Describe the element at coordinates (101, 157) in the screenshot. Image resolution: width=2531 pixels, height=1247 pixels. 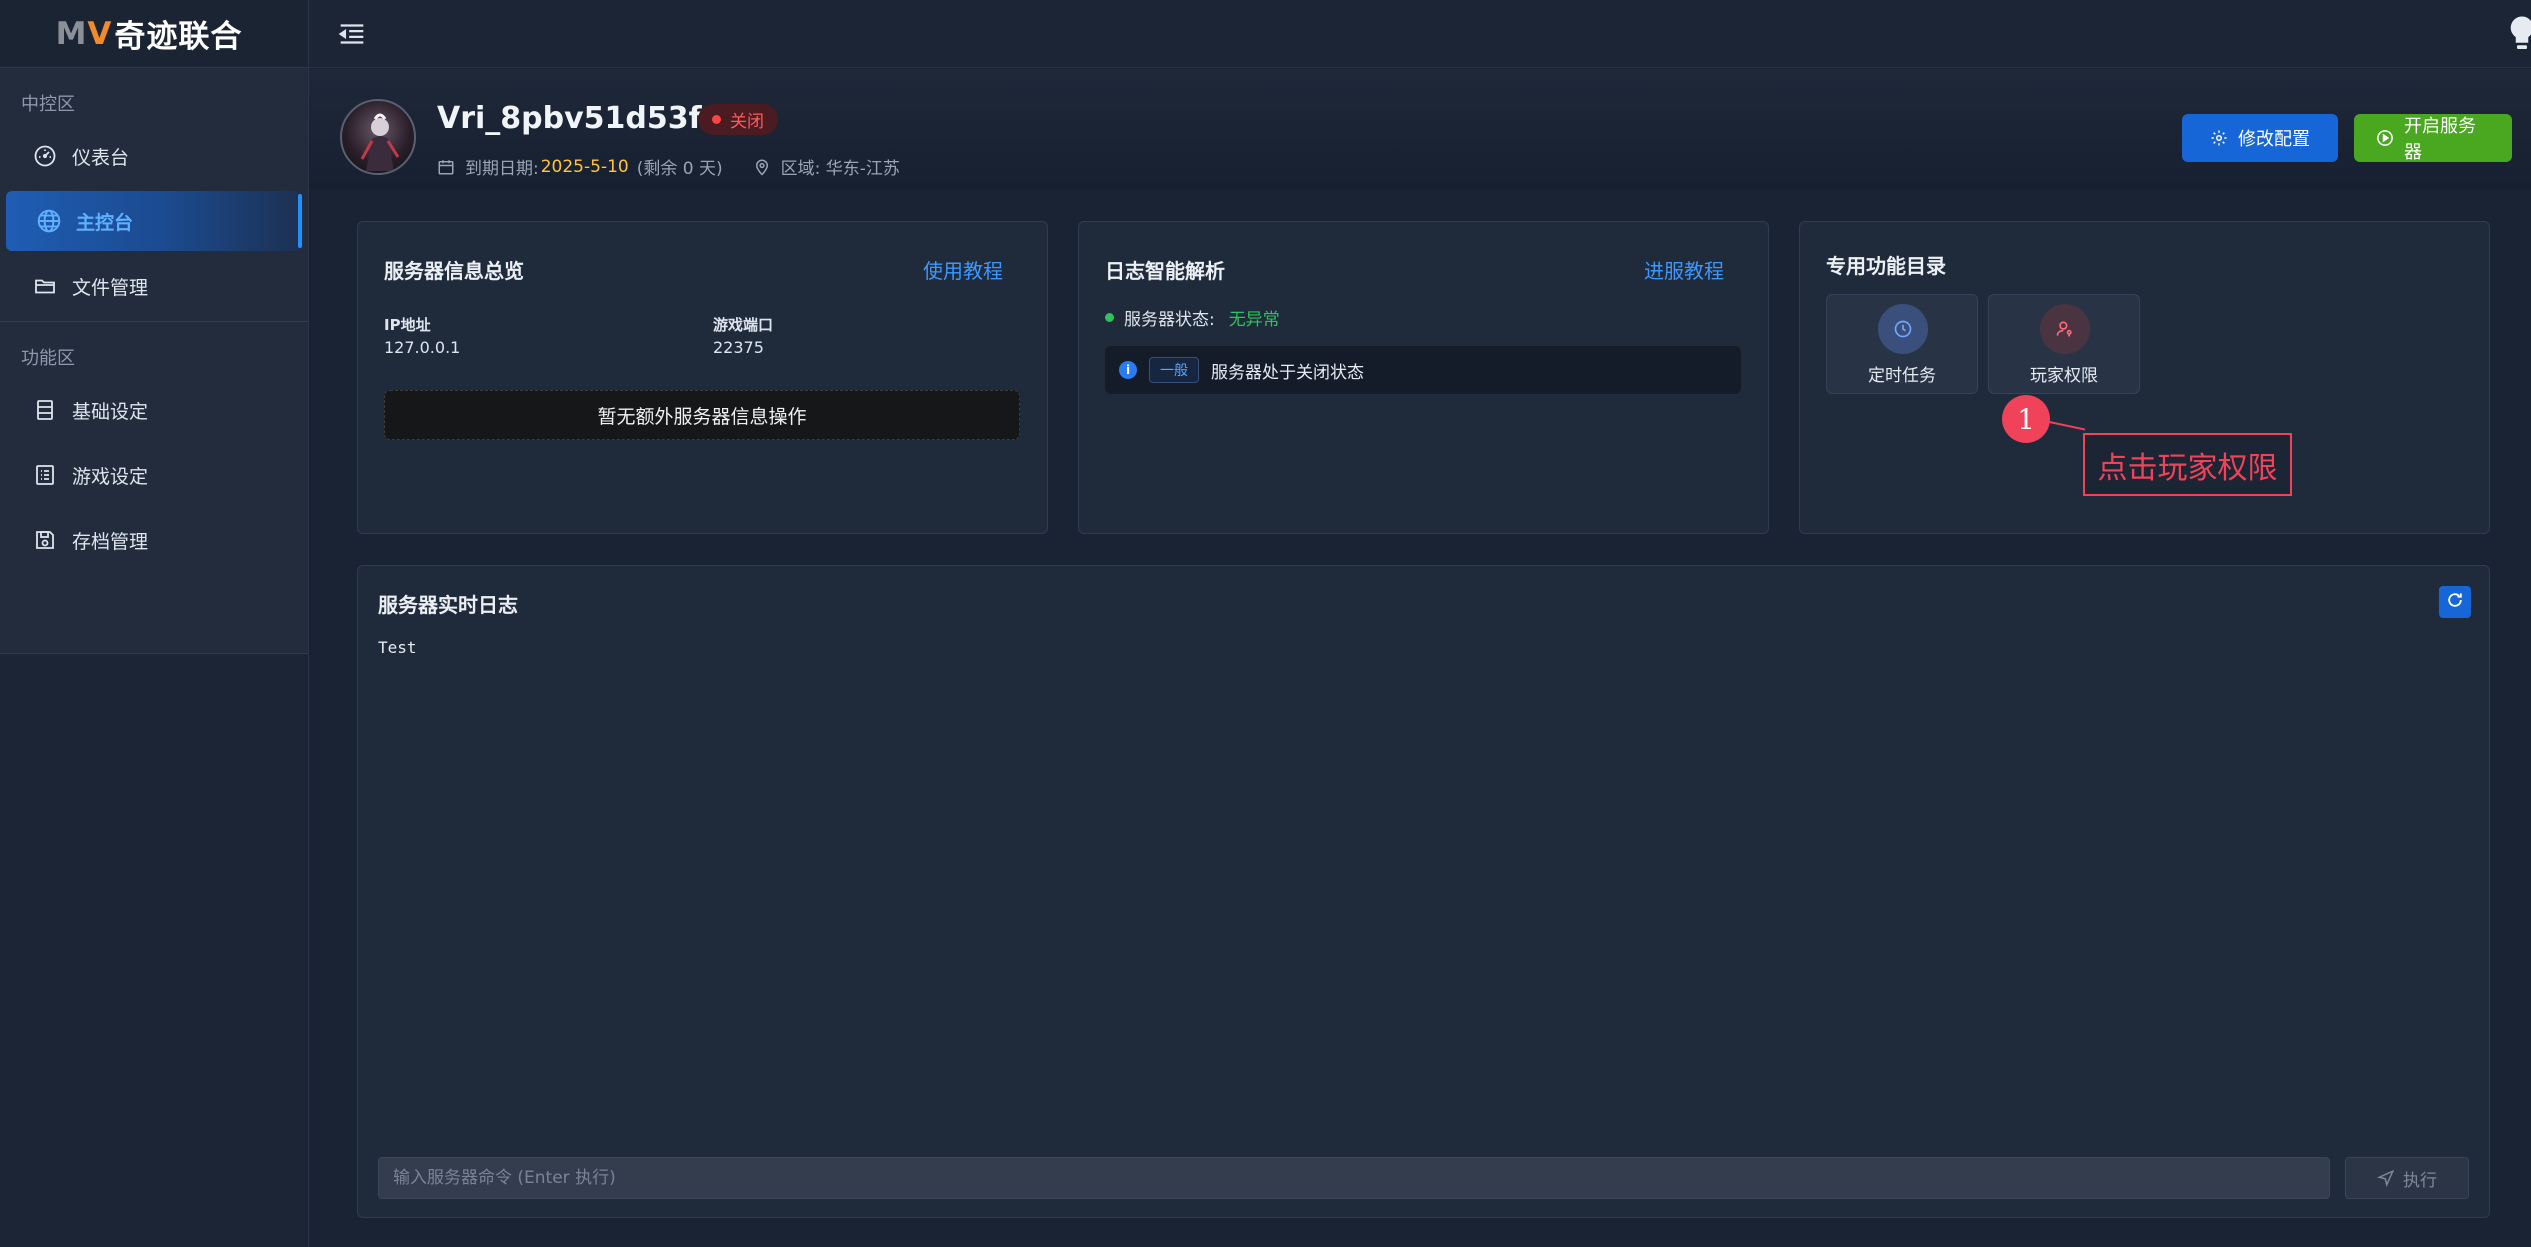
I see `sidebar-item-label: 仪表台` at that location.